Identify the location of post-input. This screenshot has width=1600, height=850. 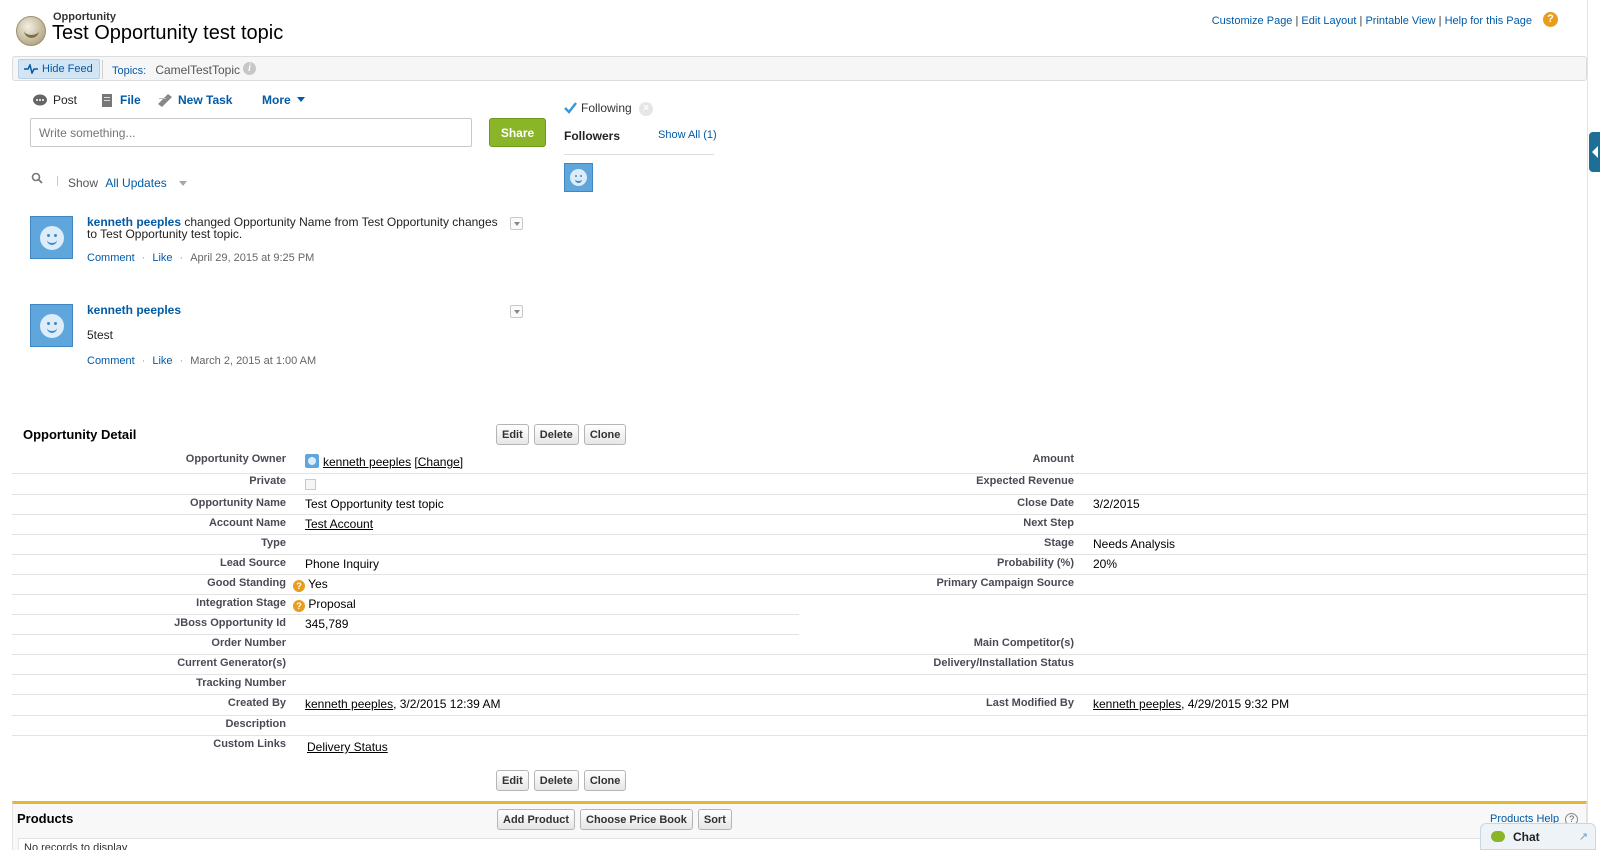
(251, 132).